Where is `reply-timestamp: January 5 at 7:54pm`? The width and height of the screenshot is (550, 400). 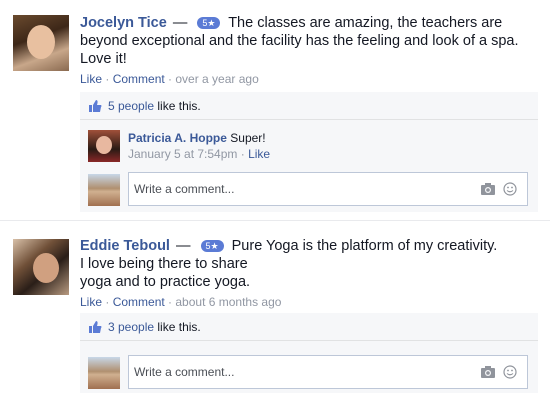
reply-timestamp: January 5 at 7:54pm is located at coordinates (182, 154).